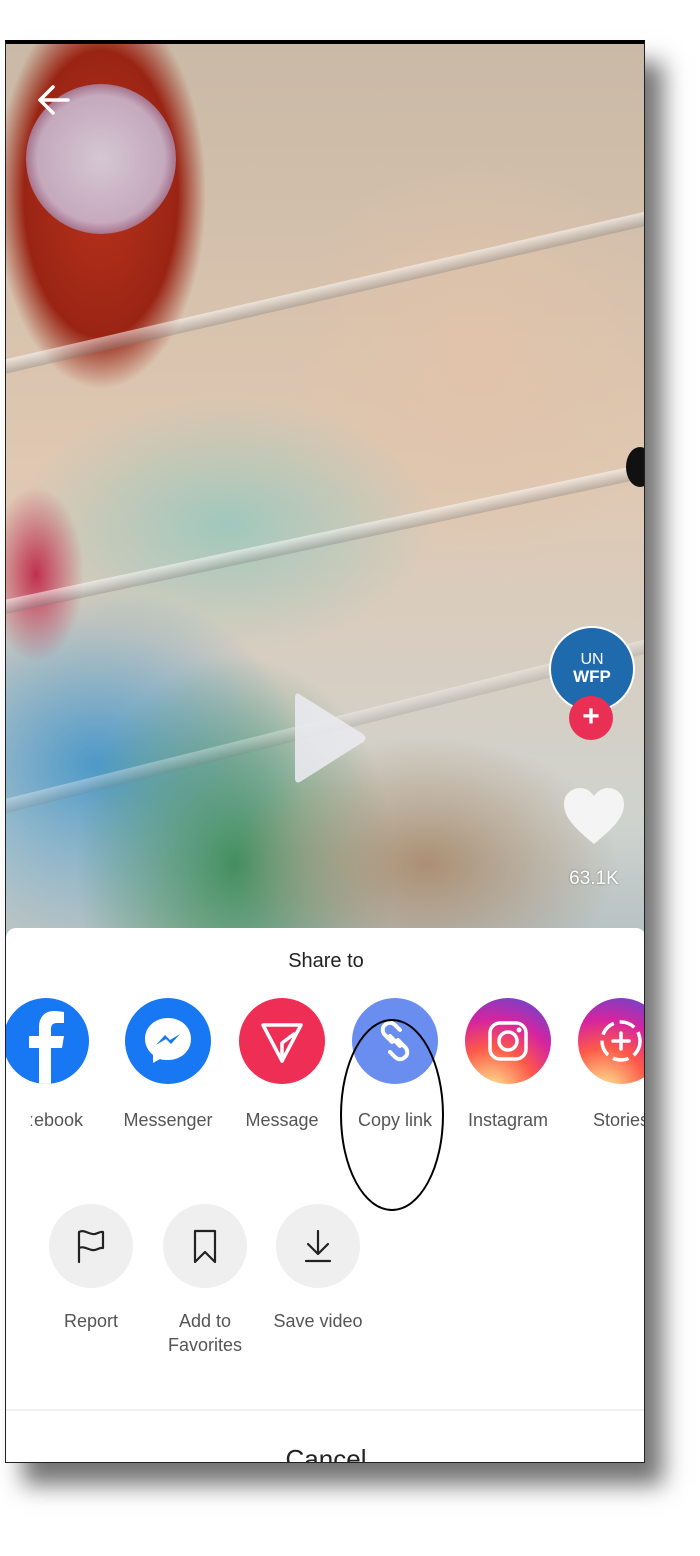 The width and height of the screenshot is (700, 1556). What do you see at coordinates (91, 1321) in the screenshot?
I see `report-label: Report` at bounding box center [91, 1321].